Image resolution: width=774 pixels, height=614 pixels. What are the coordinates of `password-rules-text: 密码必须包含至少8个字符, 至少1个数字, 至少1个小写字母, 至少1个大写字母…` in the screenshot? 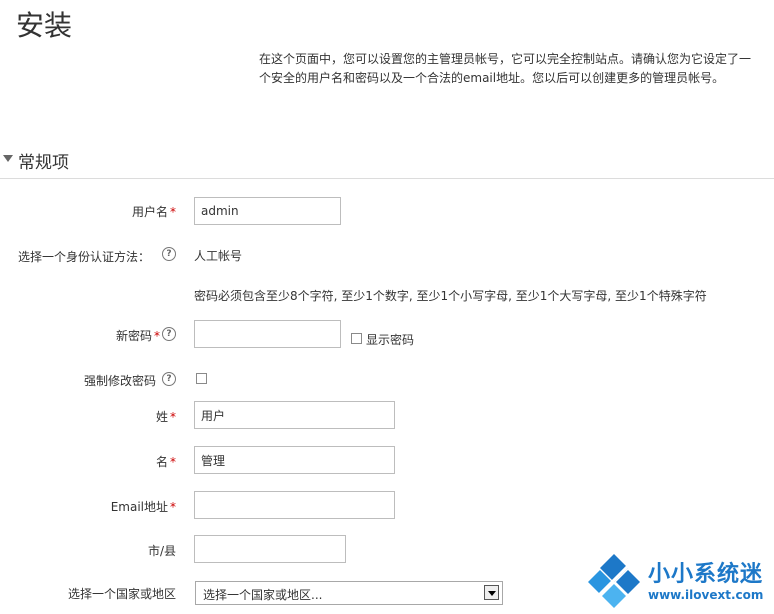 It's located at (450, 296).